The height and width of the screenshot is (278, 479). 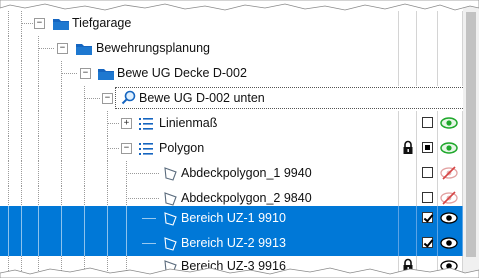 What do you see at coordinates (126, 123) in the screenshot?
I see `expand-toggle: +` at bounding box center [126, 123].